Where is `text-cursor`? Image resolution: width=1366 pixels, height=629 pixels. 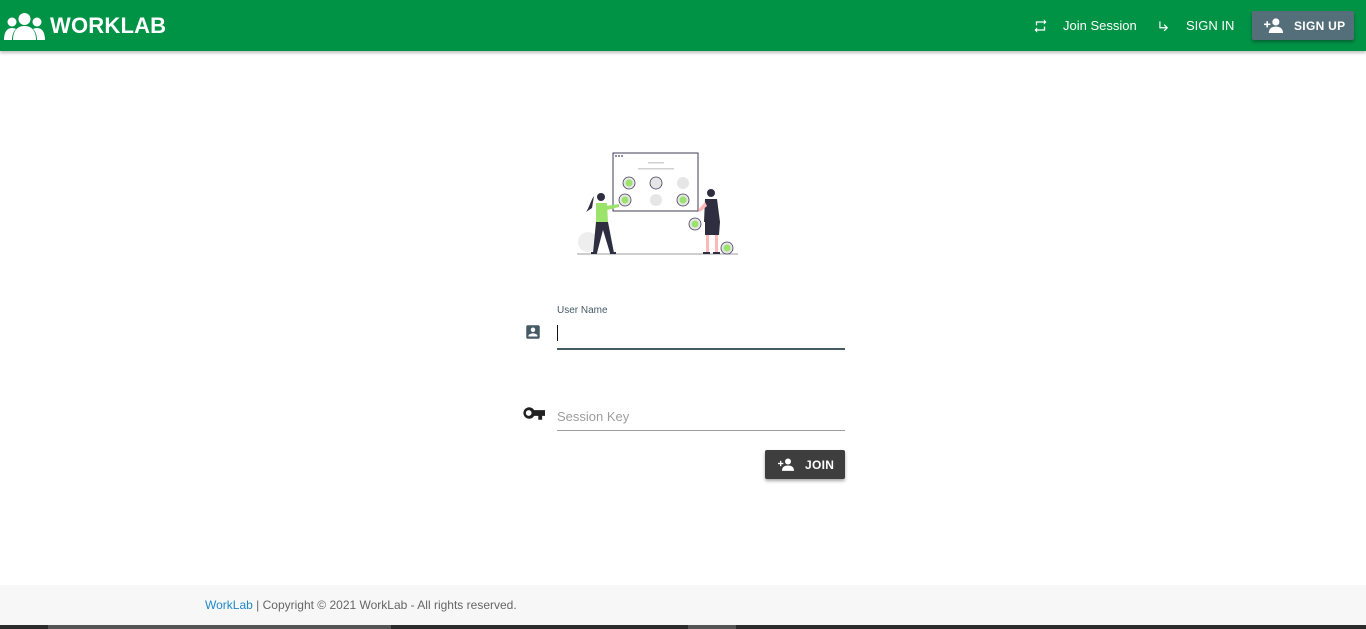 text-cursor is located at coordinates (557, 333).